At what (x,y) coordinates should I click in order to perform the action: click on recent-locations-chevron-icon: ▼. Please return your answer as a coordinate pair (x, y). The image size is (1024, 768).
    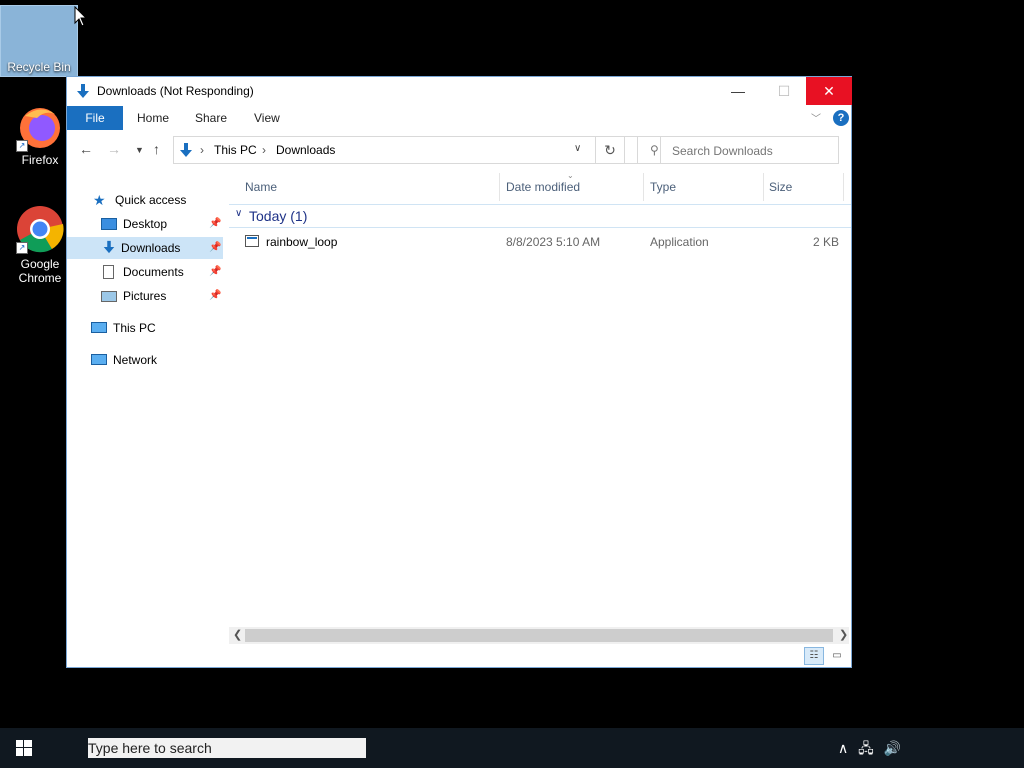
    Looking at the image, I should click on (139, 150).